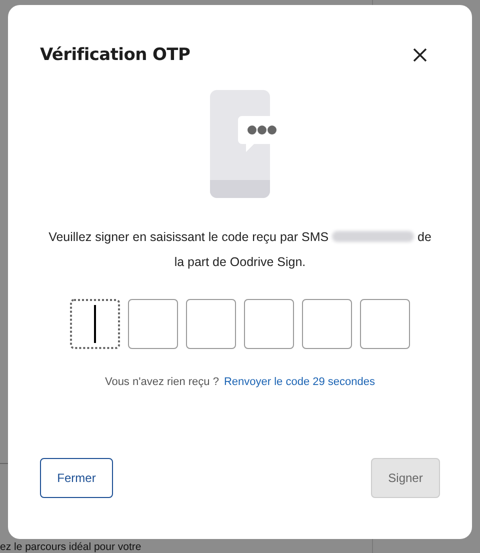 Image resolution: width=480 pixels, height=553 pixels. Describe the element at coordinates (300, 382) in the screenshot. I see `resend-link: Renvoyer le code 29 secondes` at that location.